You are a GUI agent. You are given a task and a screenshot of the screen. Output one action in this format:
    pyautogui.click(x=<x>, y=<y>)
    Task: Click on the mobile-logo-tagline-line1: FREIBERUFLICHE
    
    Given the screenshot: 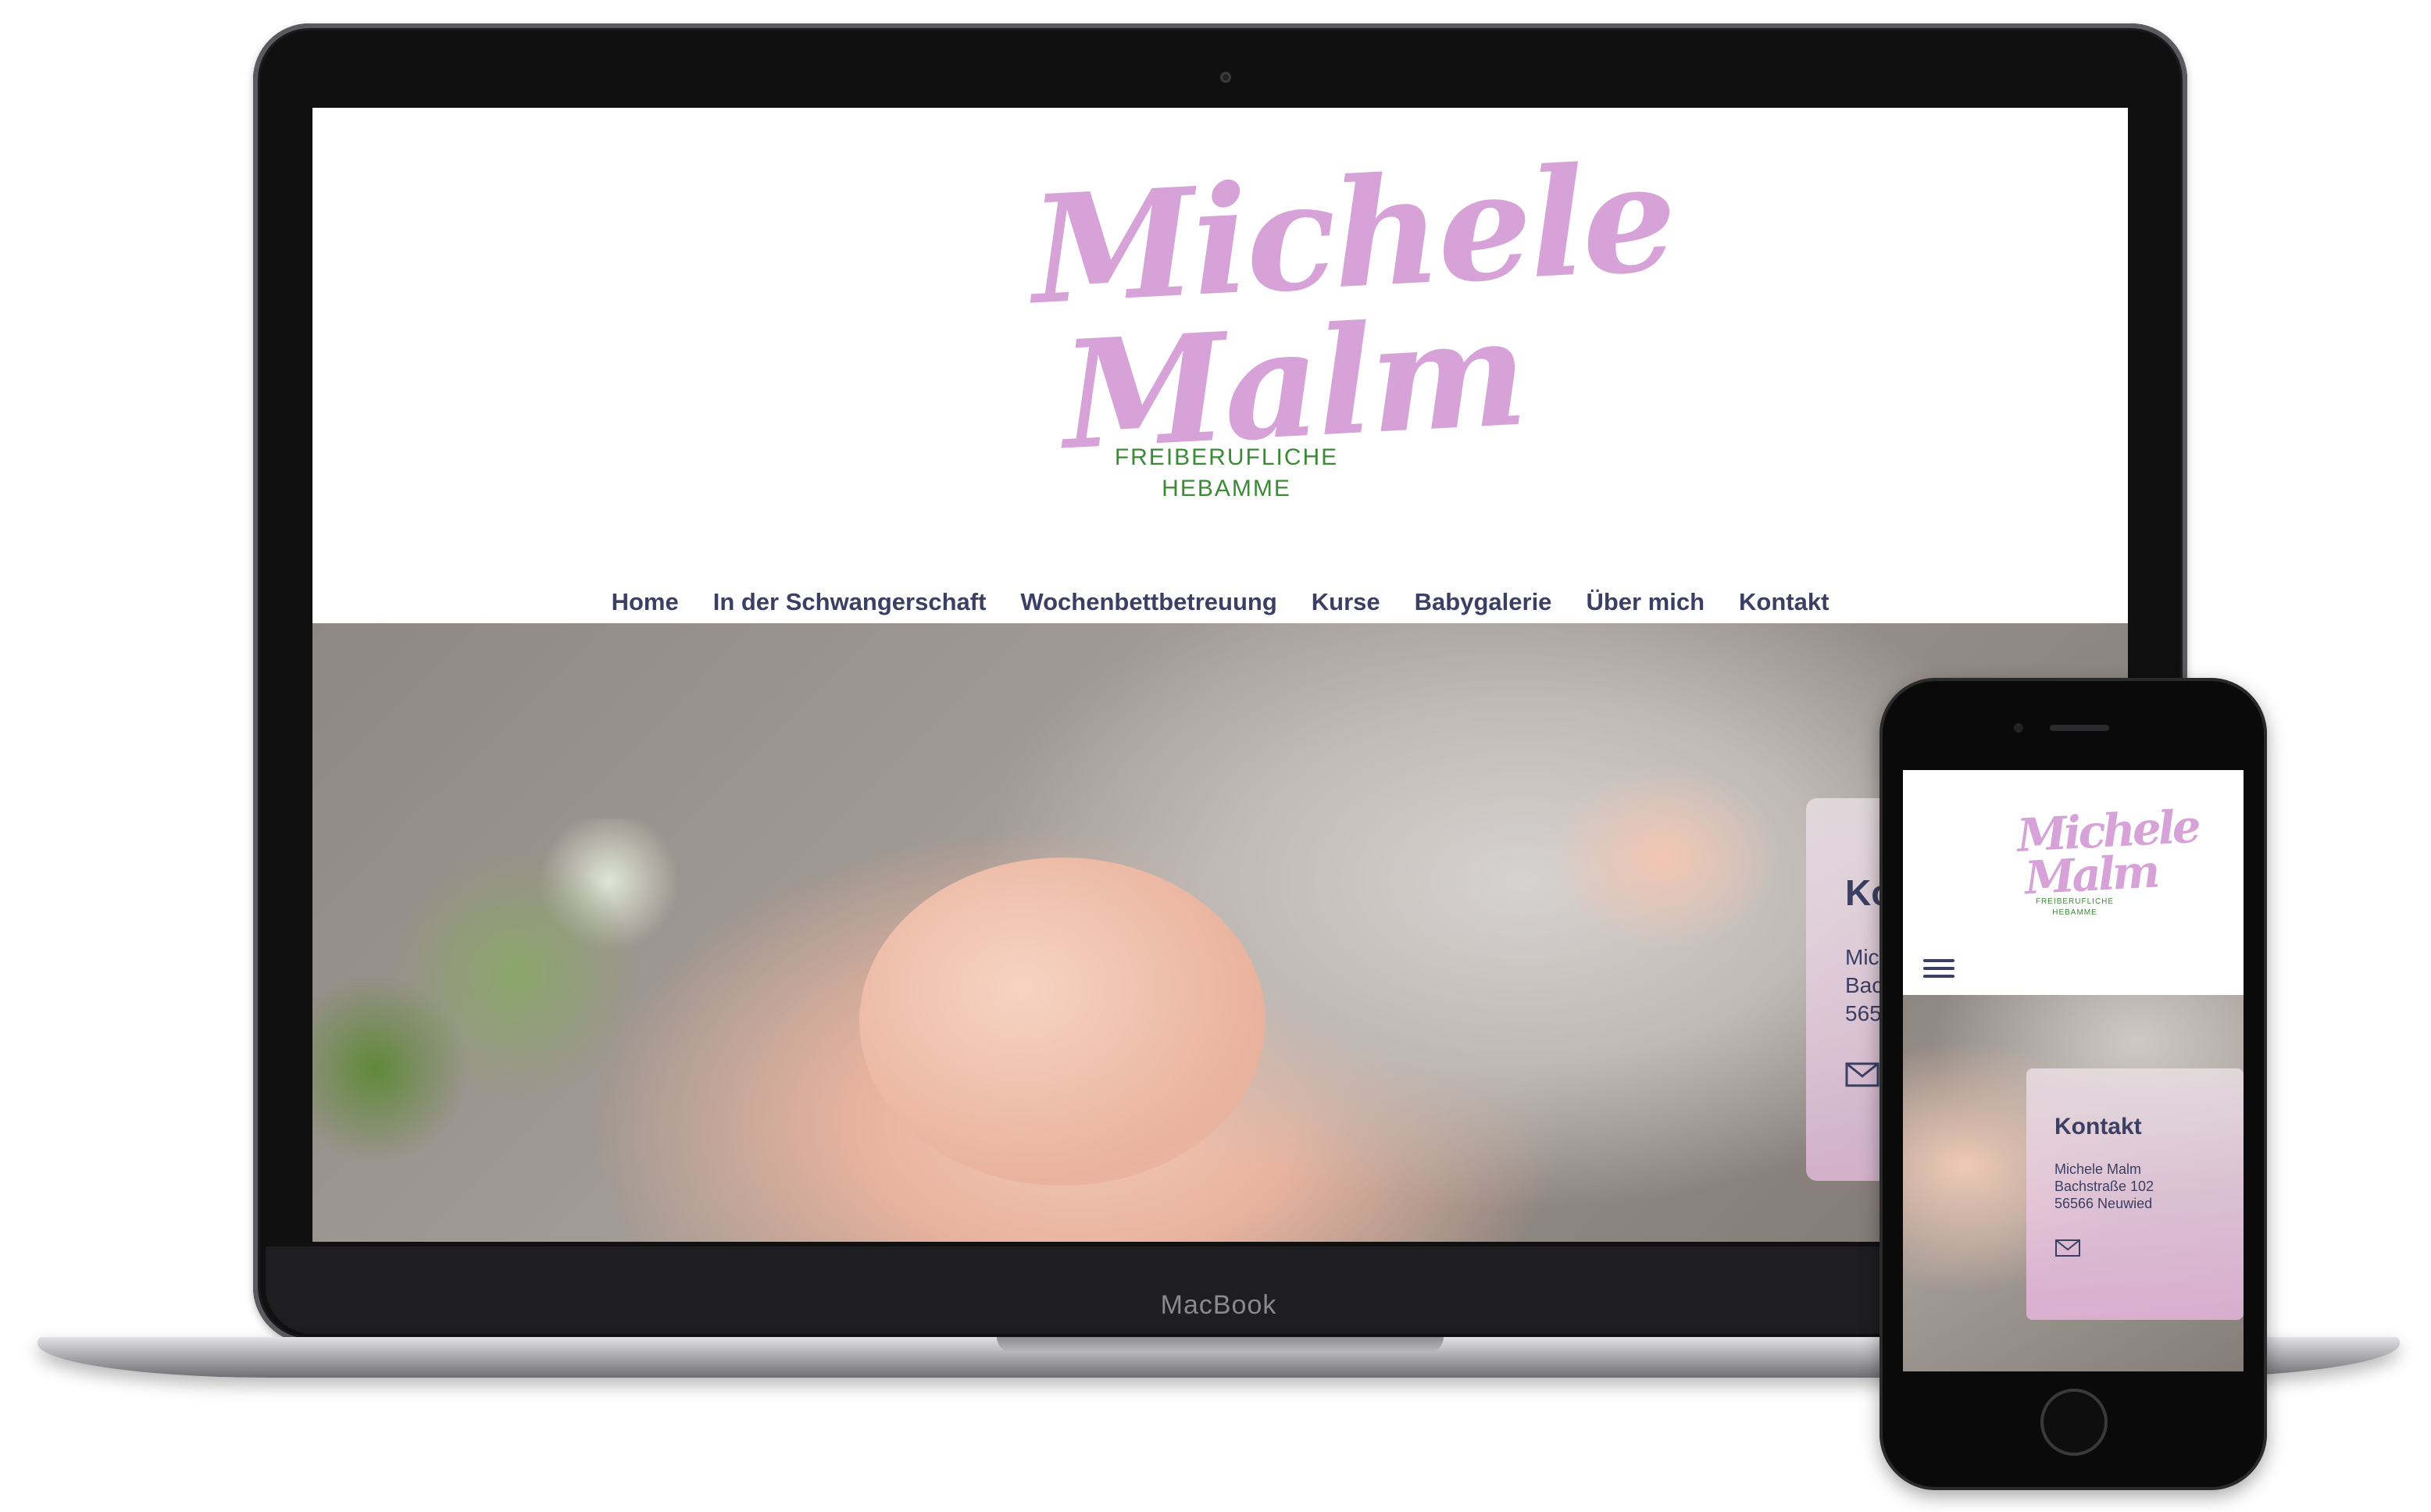 What is the action you would take?
    pyautogui.click(x=2075, y=901)
    